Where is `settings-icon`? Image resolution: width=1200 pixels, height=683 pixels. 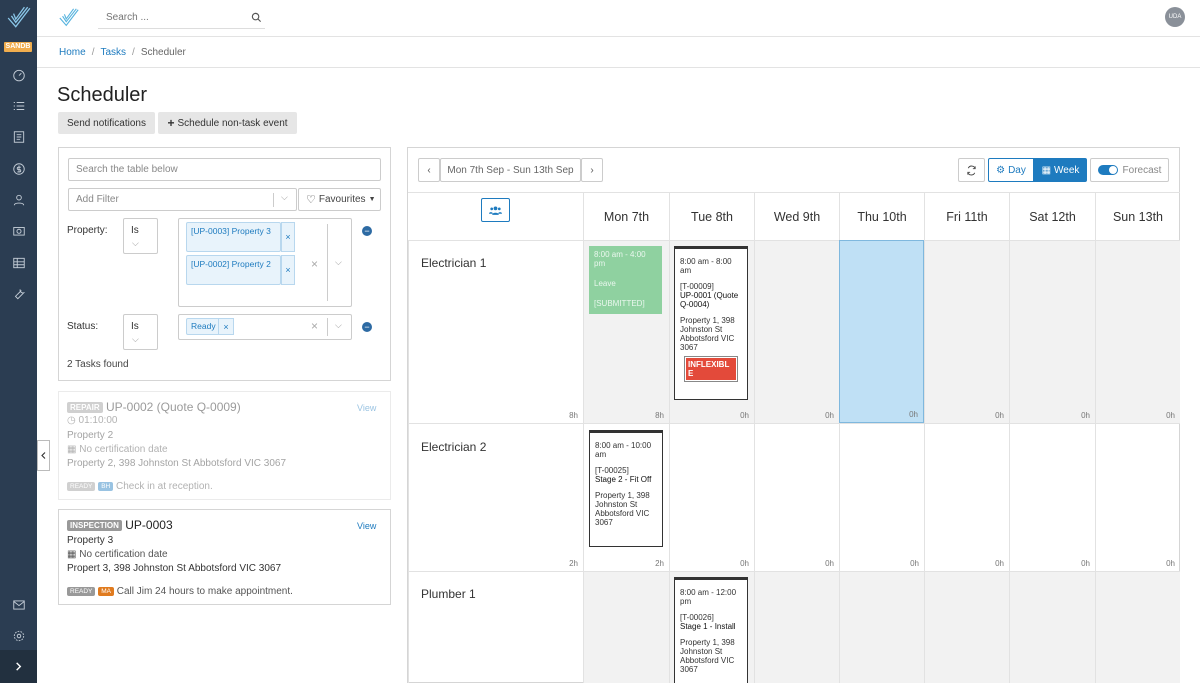 settings-icon is located at coordinates (18, 636).